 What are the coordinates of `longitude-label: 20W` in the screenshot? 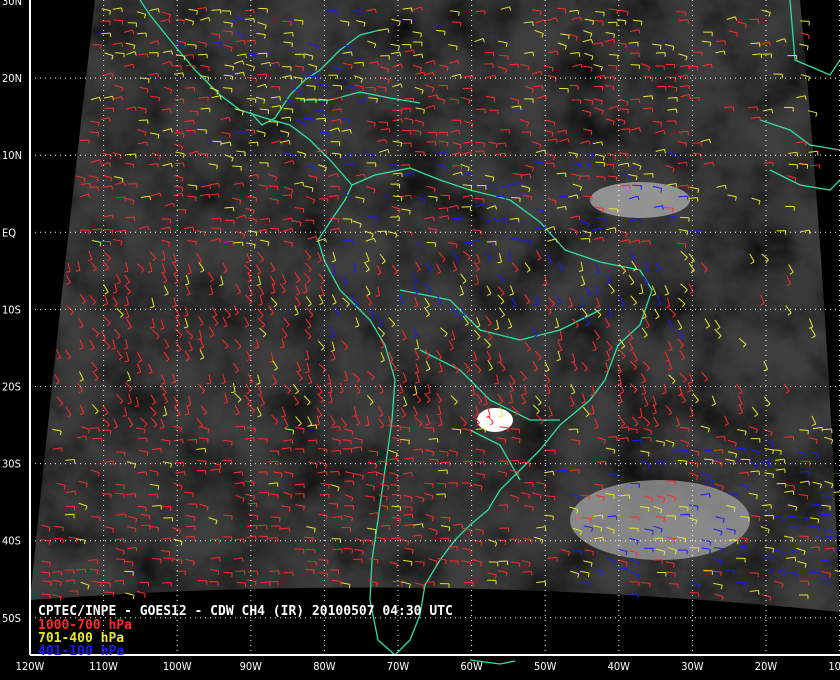 It's located at (766, 666).